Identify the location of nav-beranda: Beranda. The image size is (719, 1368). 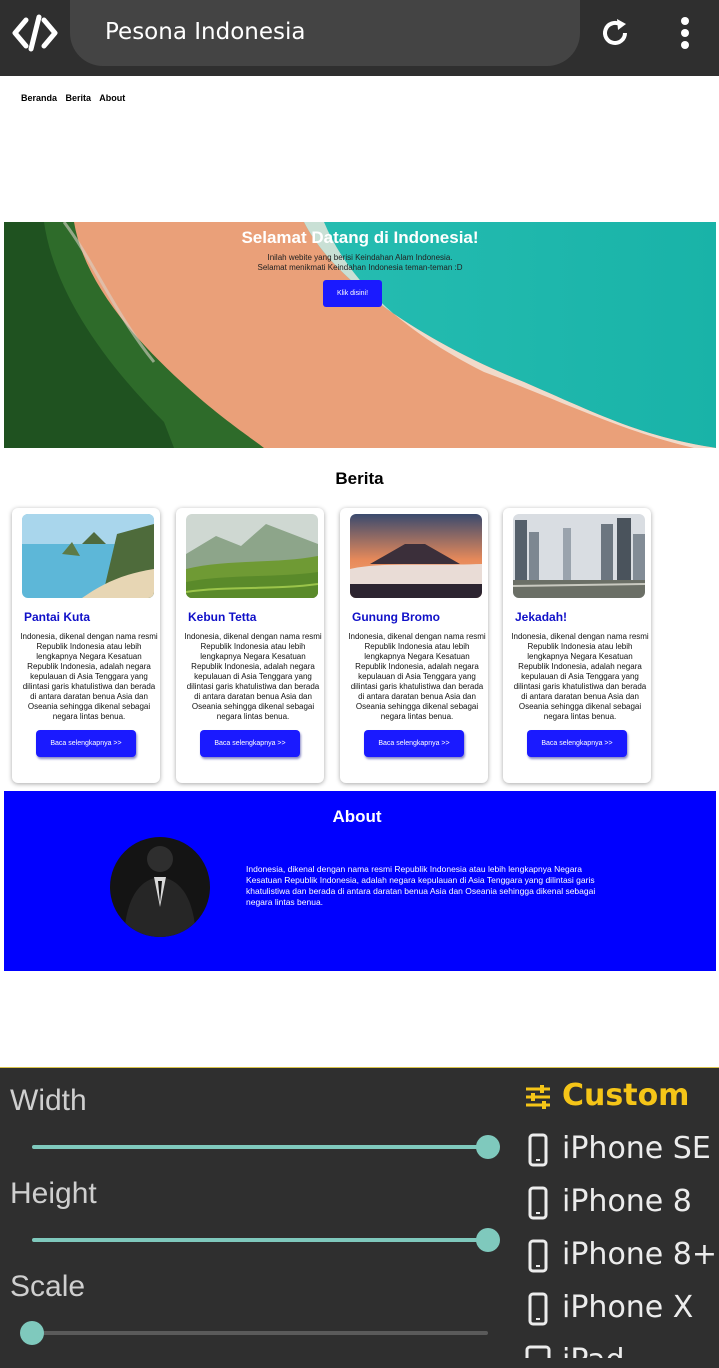
(39, 98).